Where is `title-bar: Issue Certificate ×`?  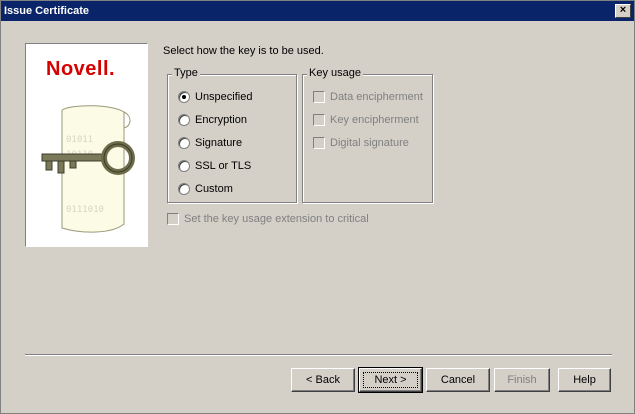 title-bar: Issue Certificate × is located at coordinates (317, 11).